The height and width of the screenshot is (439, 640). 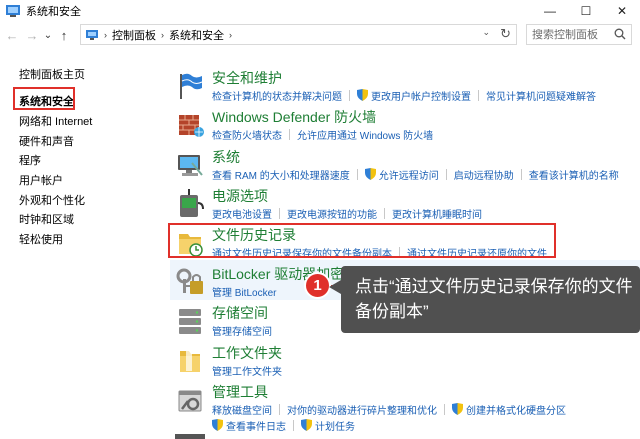 What do you see at coordinates (52, 74) in the screenshot?
I see `sidebar-item-control-panel-home: 控制面板主页` at bounding box center [52, 74].